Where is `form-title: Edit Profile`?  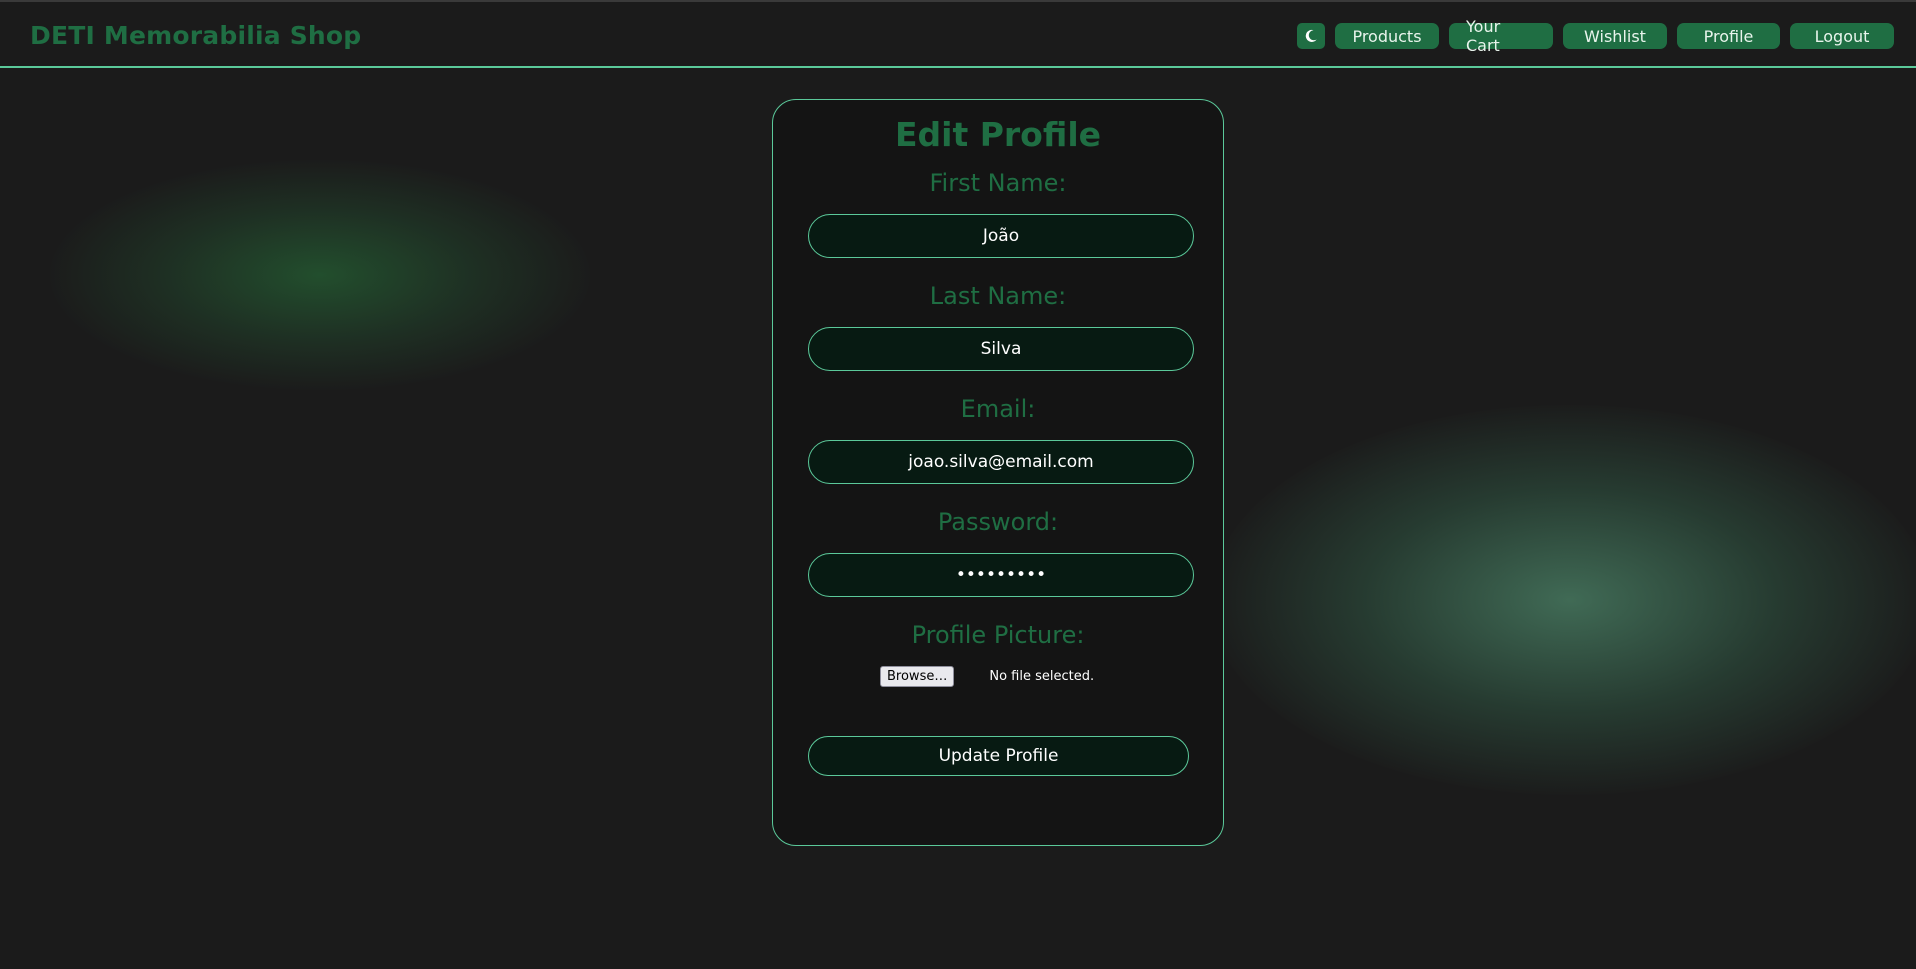
form-title: Edit Profile is located at coordinates (998, 134).